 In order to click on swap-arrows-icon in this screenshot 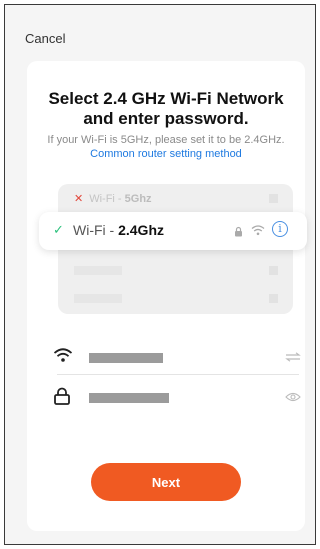, I will do `click(293, 358)`.